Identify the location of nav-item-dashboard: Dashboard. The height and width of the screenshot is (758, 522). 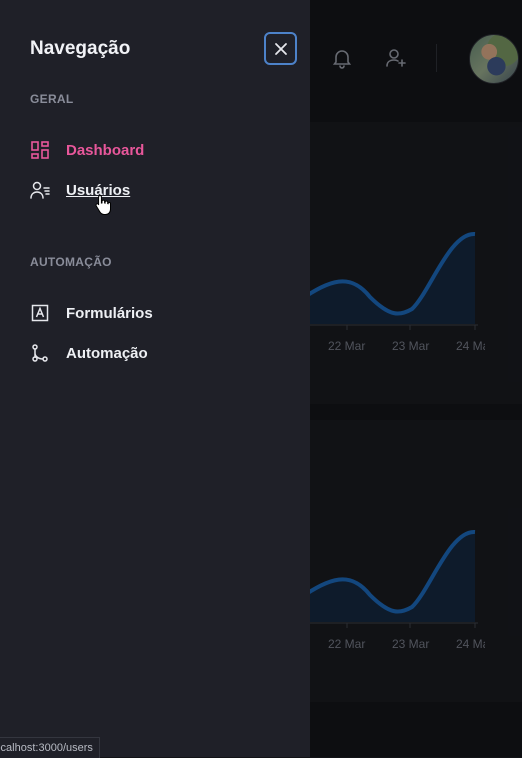
(87, 150).